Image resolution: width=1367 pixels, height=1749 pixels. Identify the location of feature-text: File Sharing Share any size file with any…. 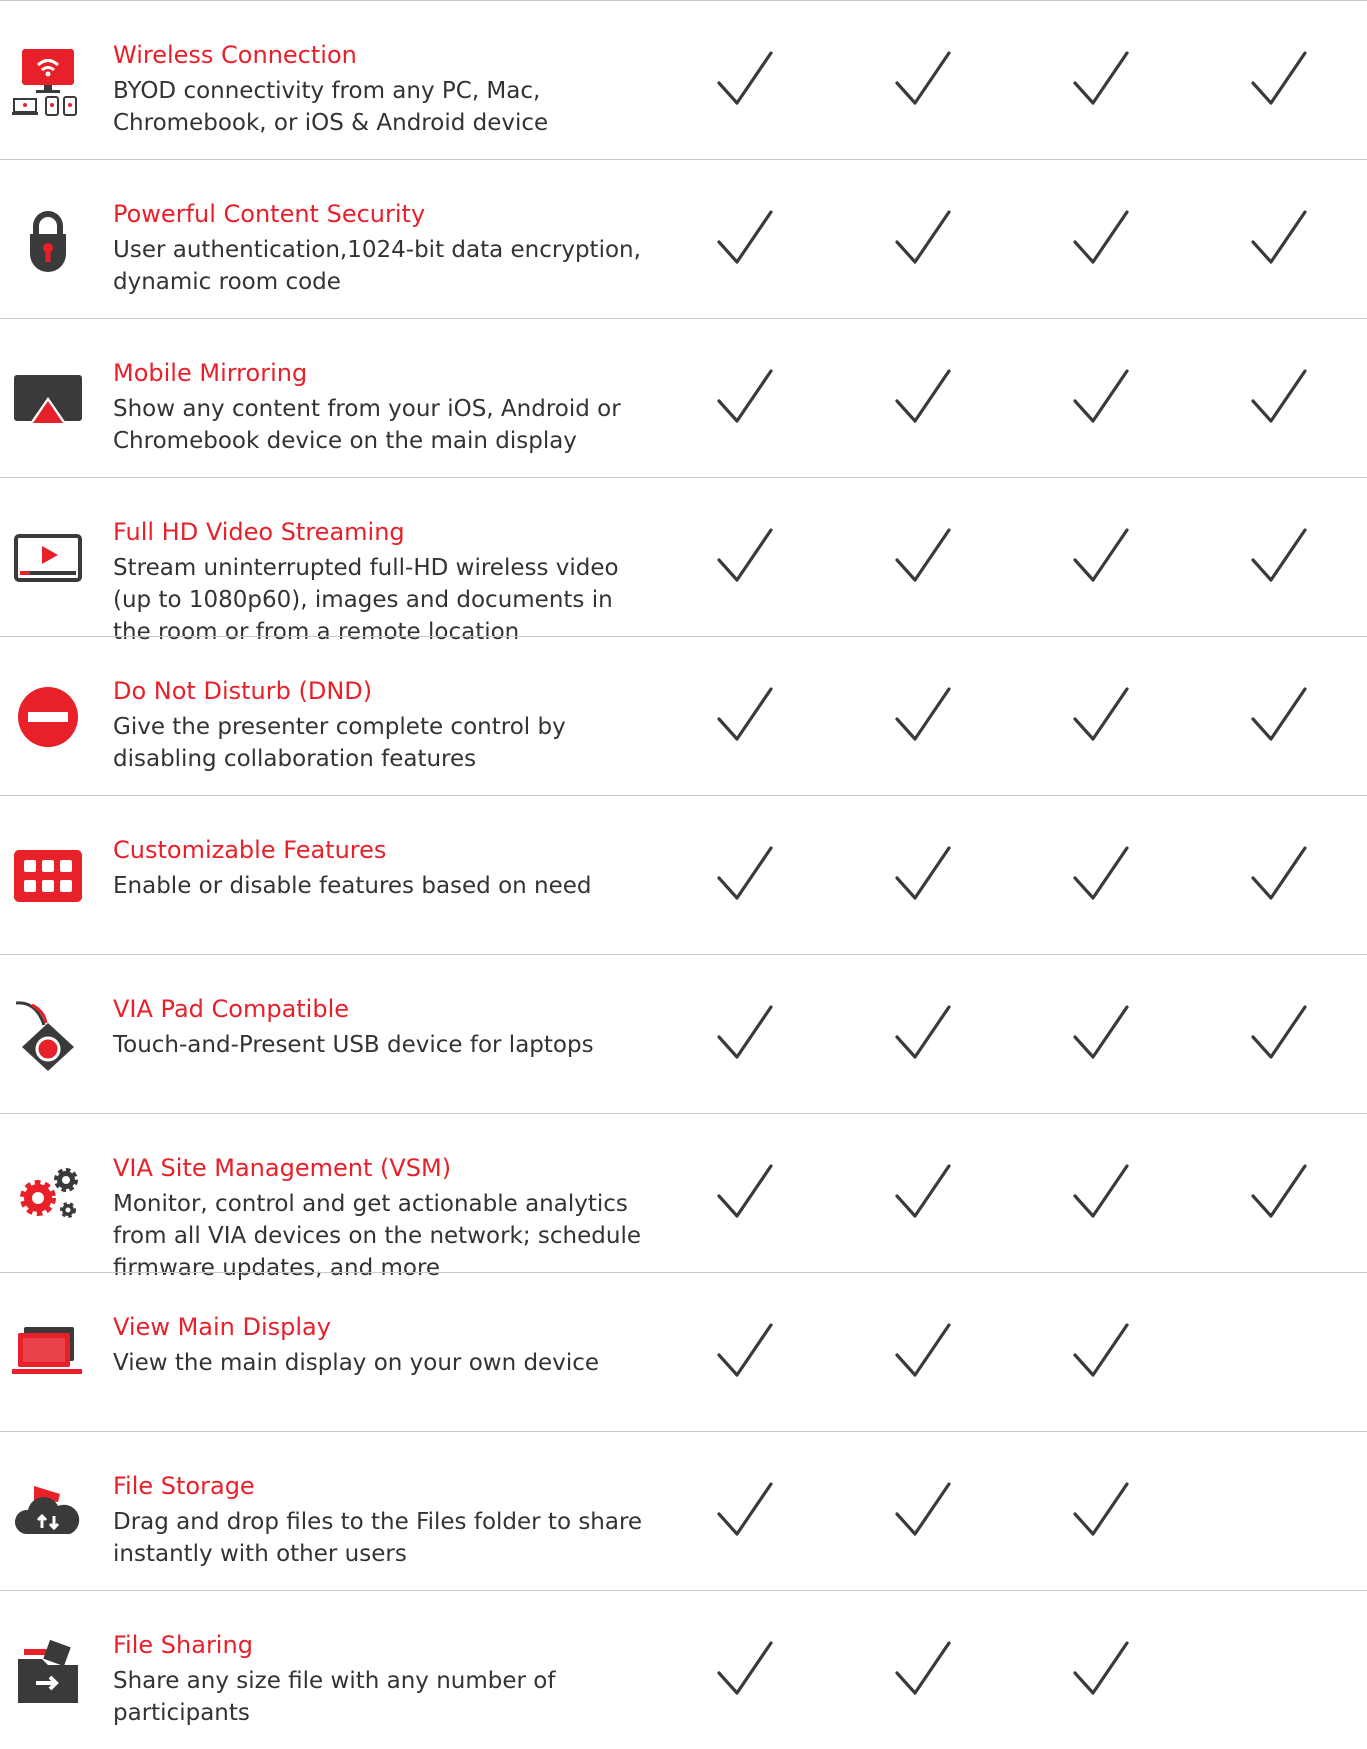
(383, 1679).